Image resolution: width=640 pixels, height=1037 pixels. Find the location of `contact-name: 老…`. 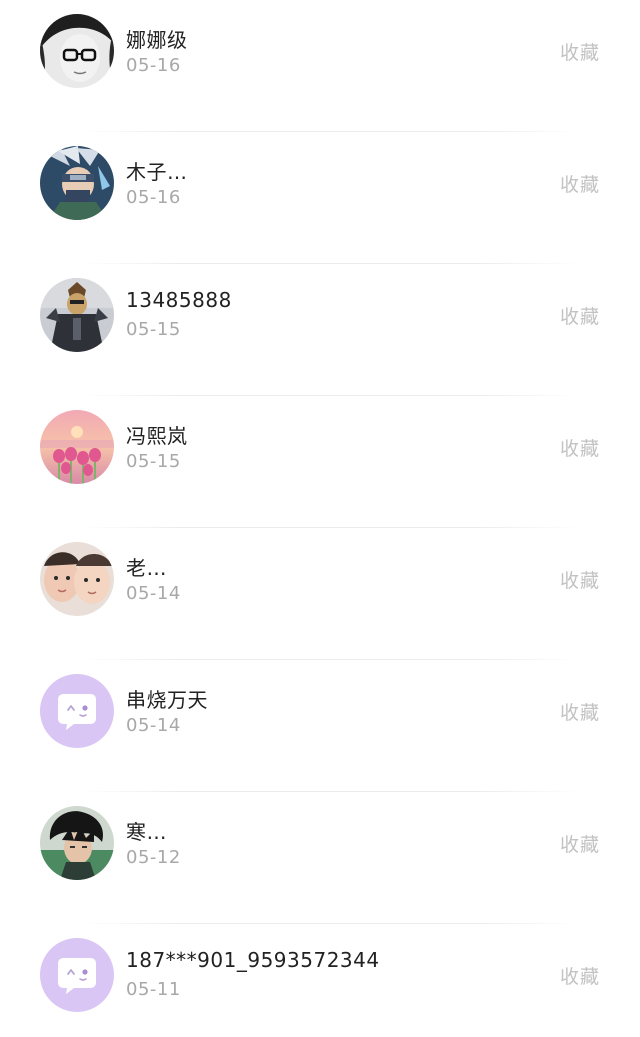

contact-name: 老… is located at coordinates (146, 568).